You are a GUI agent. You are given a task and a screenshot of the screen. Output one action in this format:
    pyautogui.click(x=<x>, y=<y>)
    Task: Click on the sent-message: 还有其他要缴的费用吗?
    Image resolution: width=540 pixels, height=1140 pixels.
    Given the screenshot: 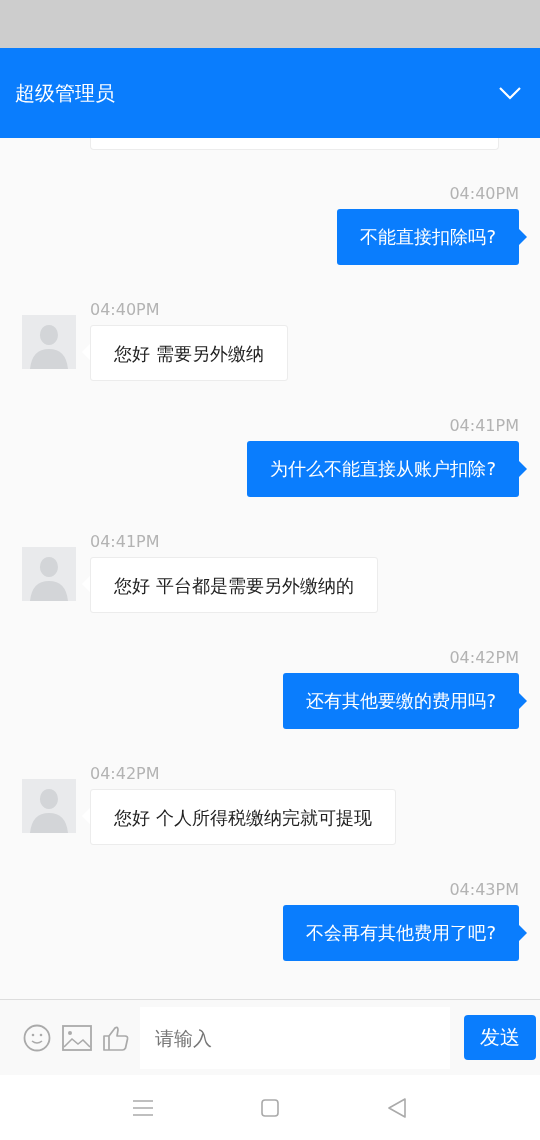 What is the action you would take?
    pyautogui.click(x=401, y=701)
    